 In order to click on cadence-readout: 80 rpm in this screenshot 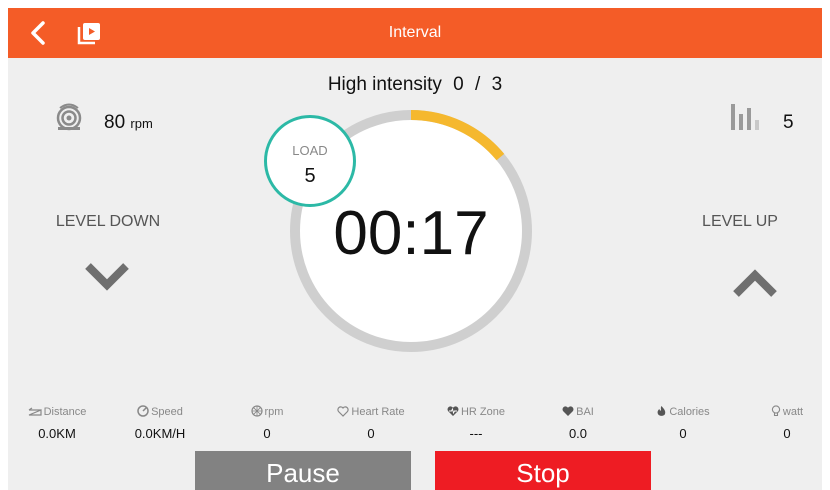, I will do `click(128, 123)`.